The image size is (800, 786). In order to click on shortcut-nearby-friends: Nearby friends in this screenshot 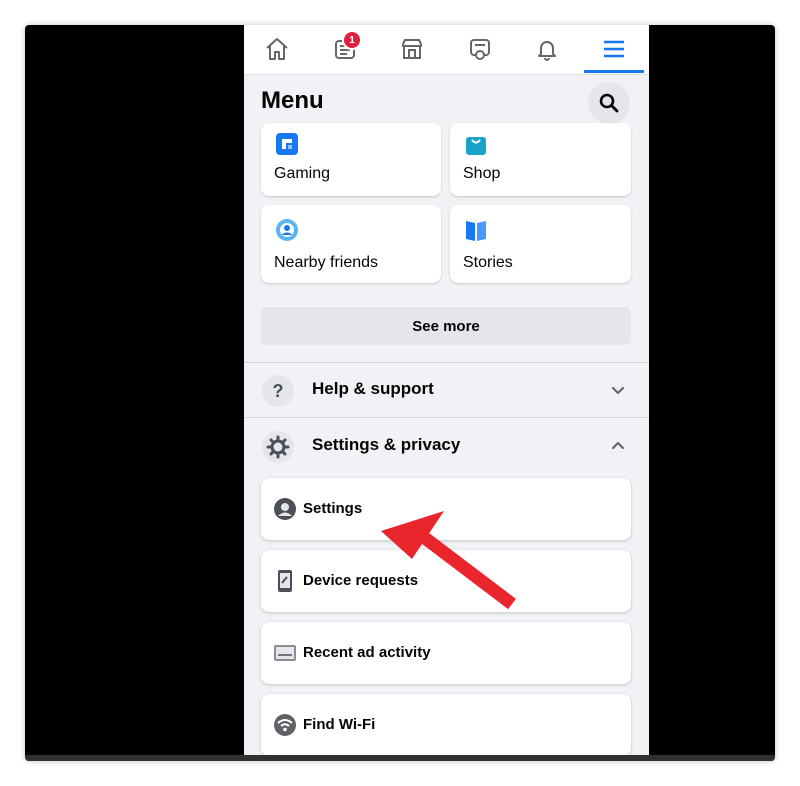, I will do `click(351, 244)`.